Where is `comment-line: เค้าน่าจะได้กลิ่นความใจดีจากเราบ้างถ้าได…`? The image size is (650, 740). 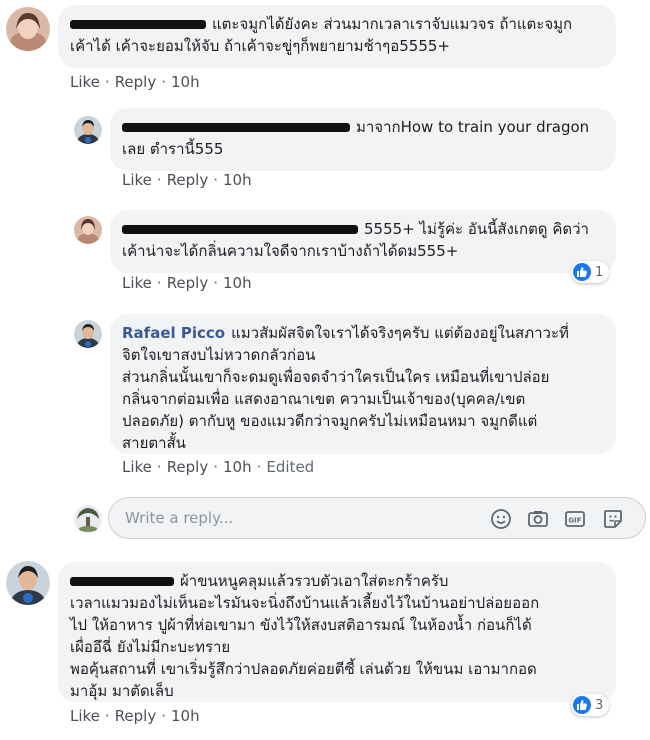 comment-line: เค้าน่าจะได้กลิ่นความใจดีจากเราบ้างถ้าได… is located at coordinates (290, 251).